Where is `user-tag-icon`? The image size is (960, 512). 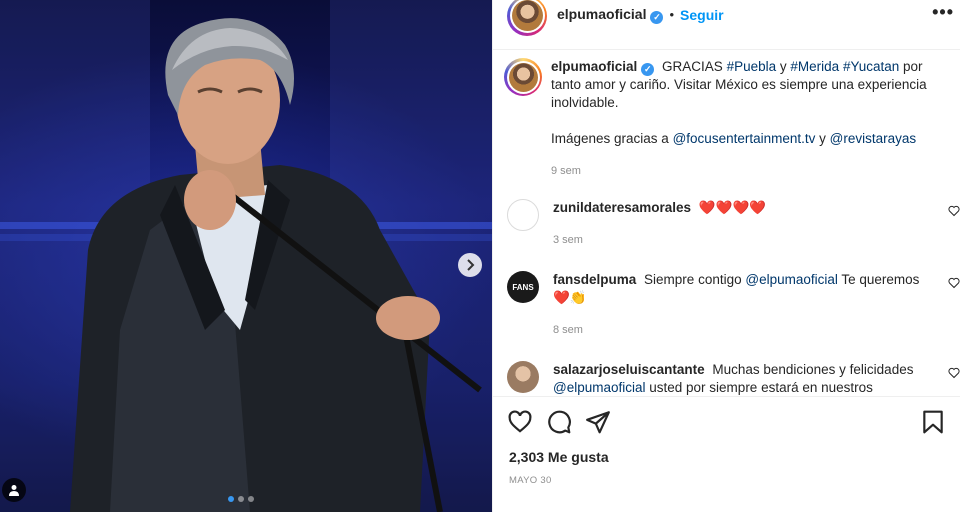
user-tag-icon is located at coordinates (14, 490).